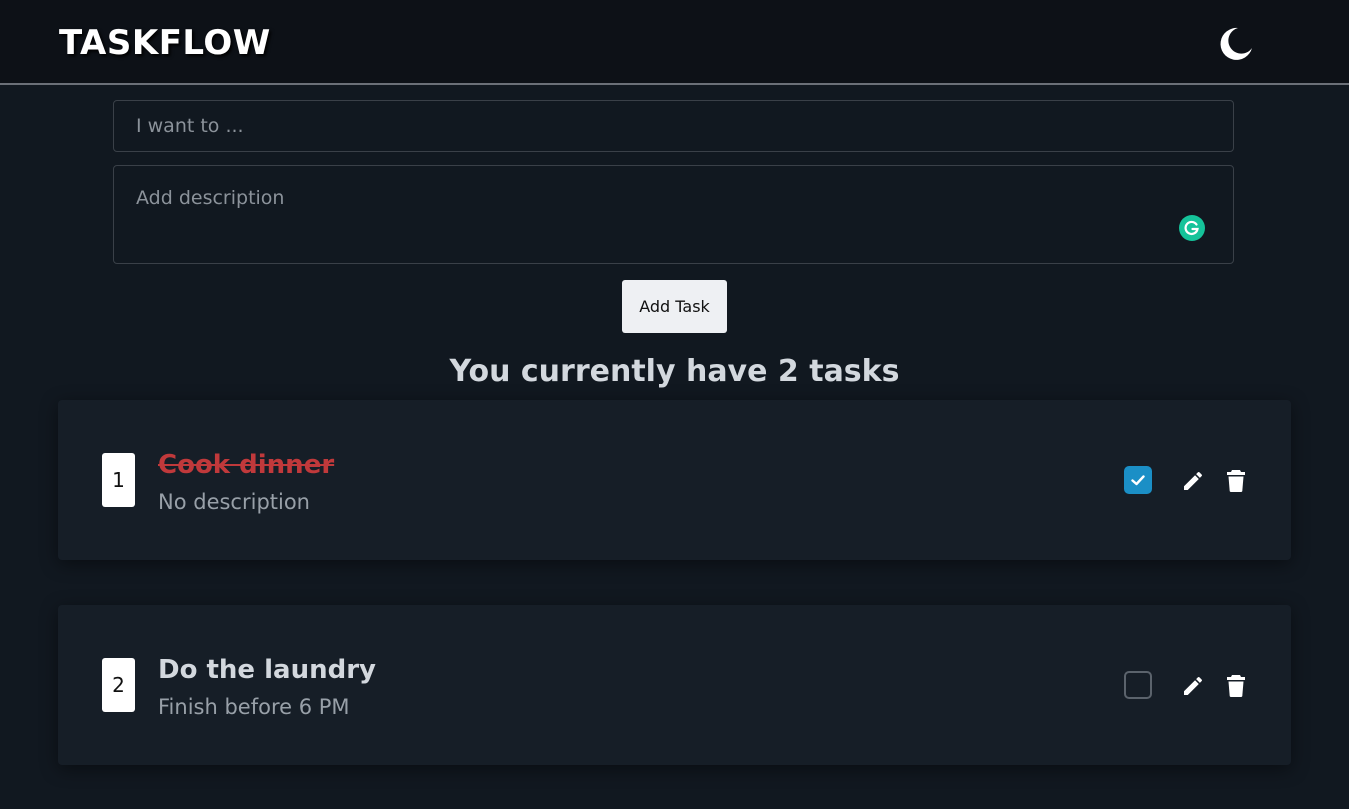  Describe the element at coordinates (673, 126) in the screenshot. I see `task-title-input` at that location.